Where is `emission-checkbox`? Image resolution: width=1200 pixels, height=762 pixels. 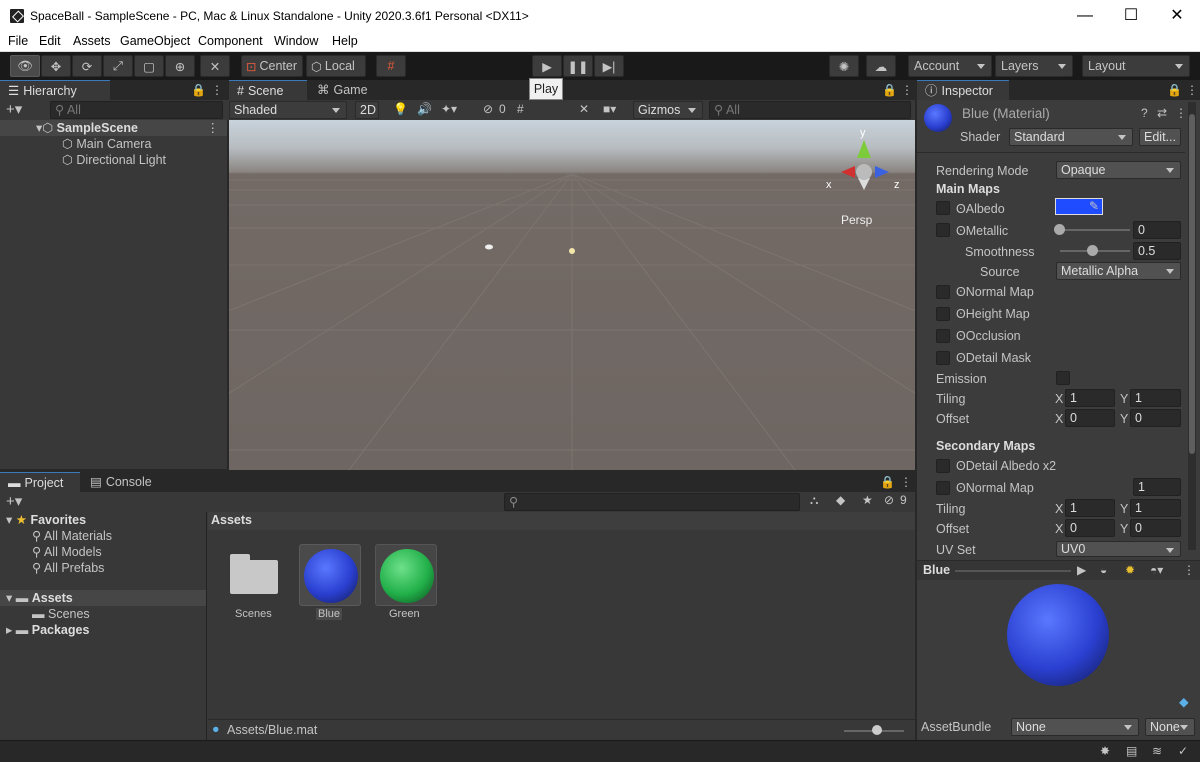
emission-checkbox is located at coordinates (1063, 378).